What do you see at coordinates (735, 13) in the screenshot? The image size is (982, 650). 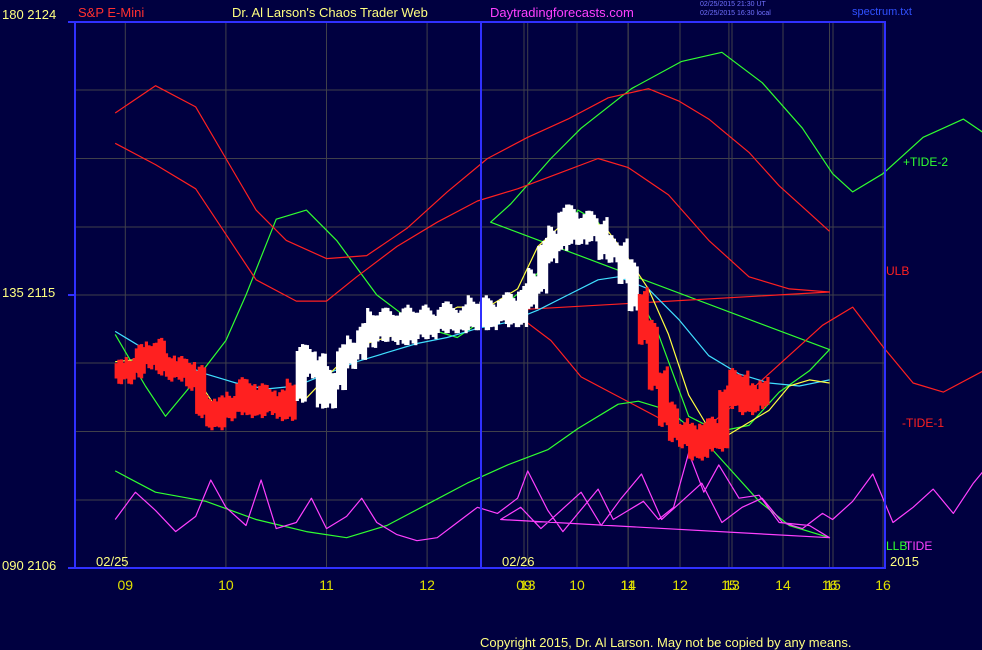 I see `timestamp-local: 02/25/2015 16:30 local` at bounding box center [735, 13].